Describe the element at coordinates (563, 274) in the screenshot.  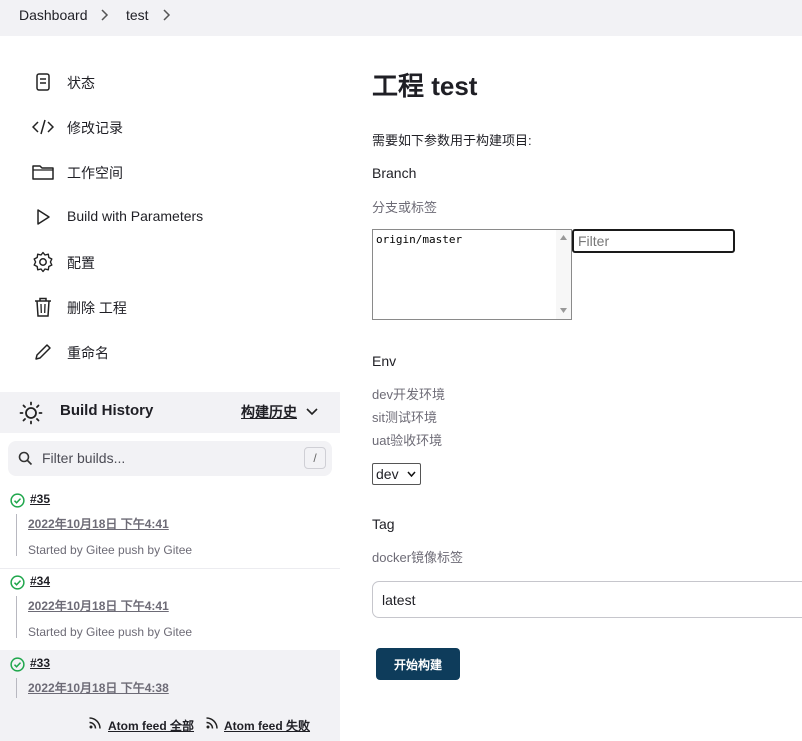
I see `scrollbar` at that location.